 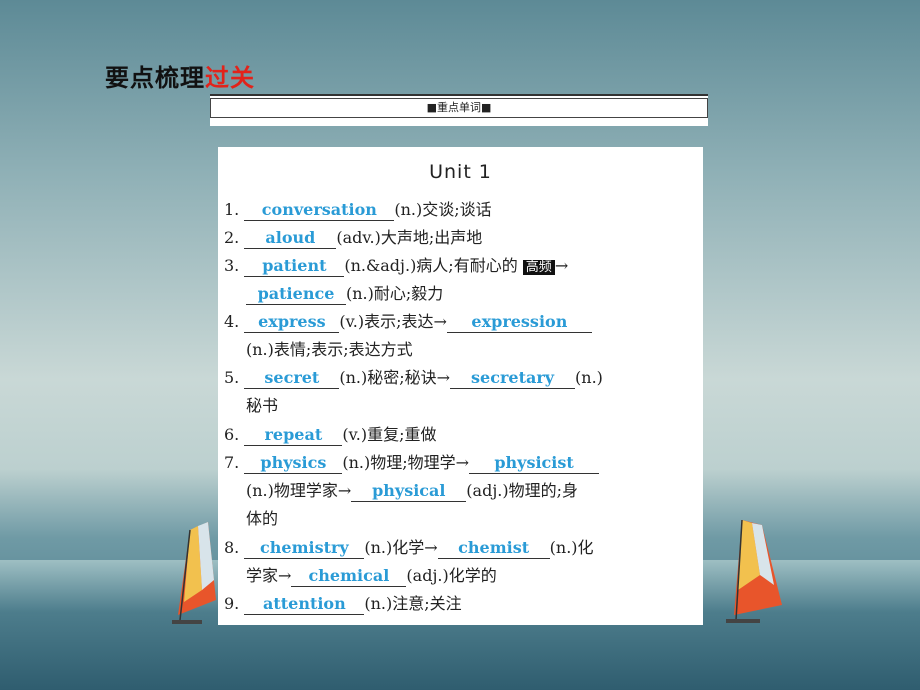 What do you see at coordinates (293, 463) in the screenshot?
I see `answer: physics` at bounding box center [293, 463].